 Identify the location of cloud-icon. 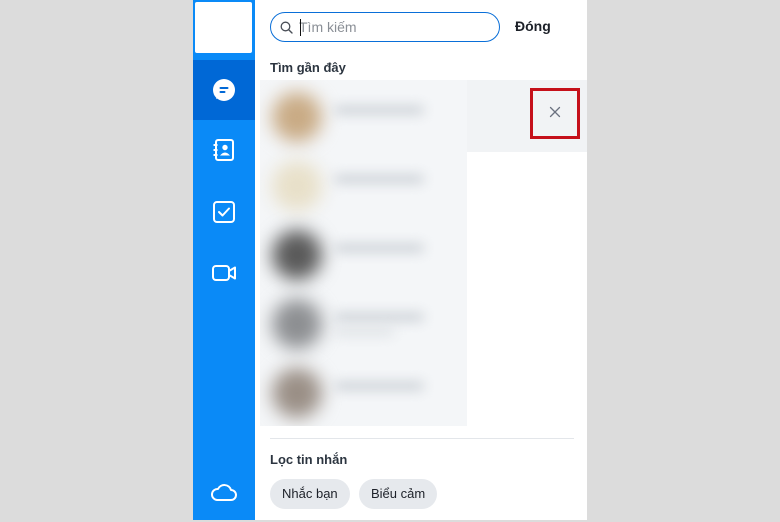
(224, 493).